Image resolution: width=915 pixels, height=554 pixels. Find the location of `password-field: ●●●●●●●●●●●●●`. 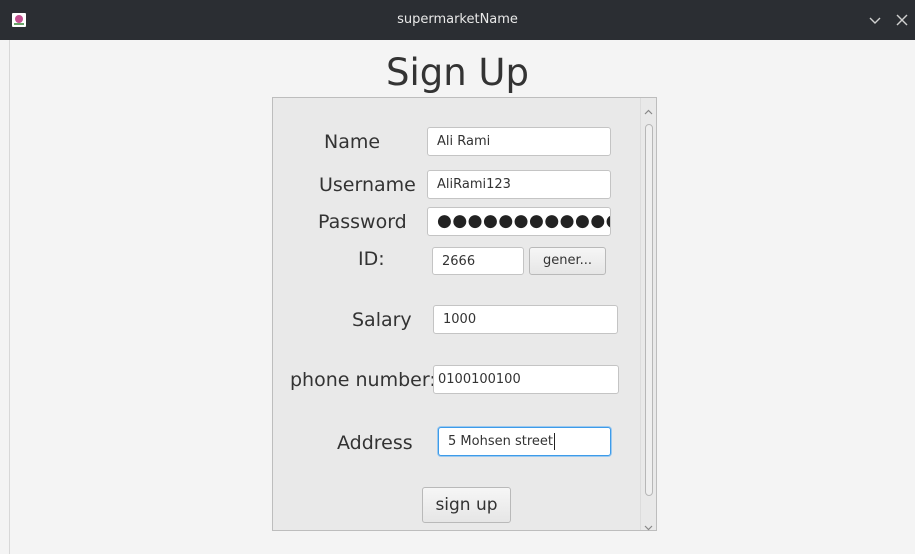

password-field: ●●●●●●●●●●●●● is located at coordinates (519, 221).